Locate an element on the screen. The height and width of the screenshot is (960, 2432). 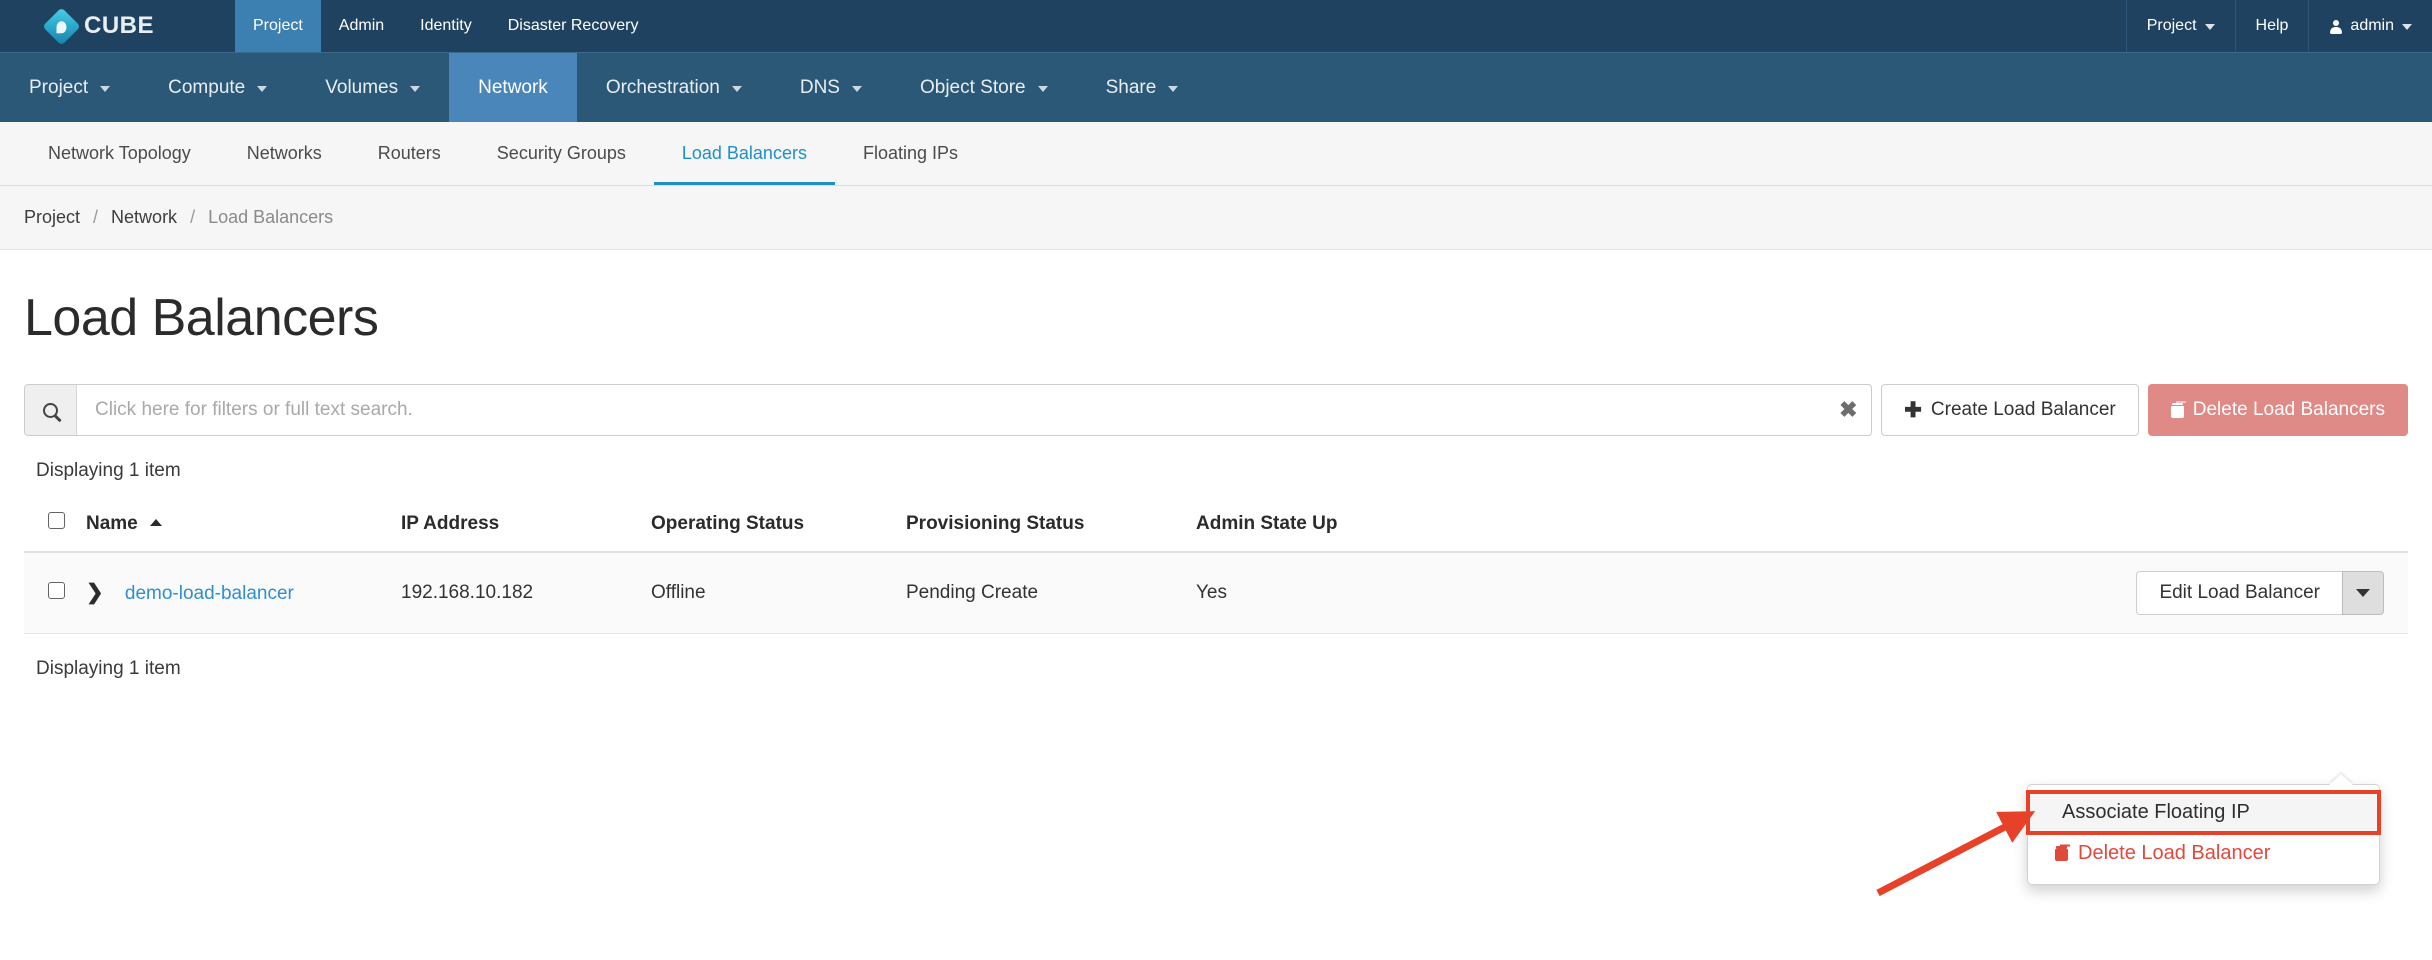
cell-provisioning-status: Pending Create is located at coordinates (1051, 593).